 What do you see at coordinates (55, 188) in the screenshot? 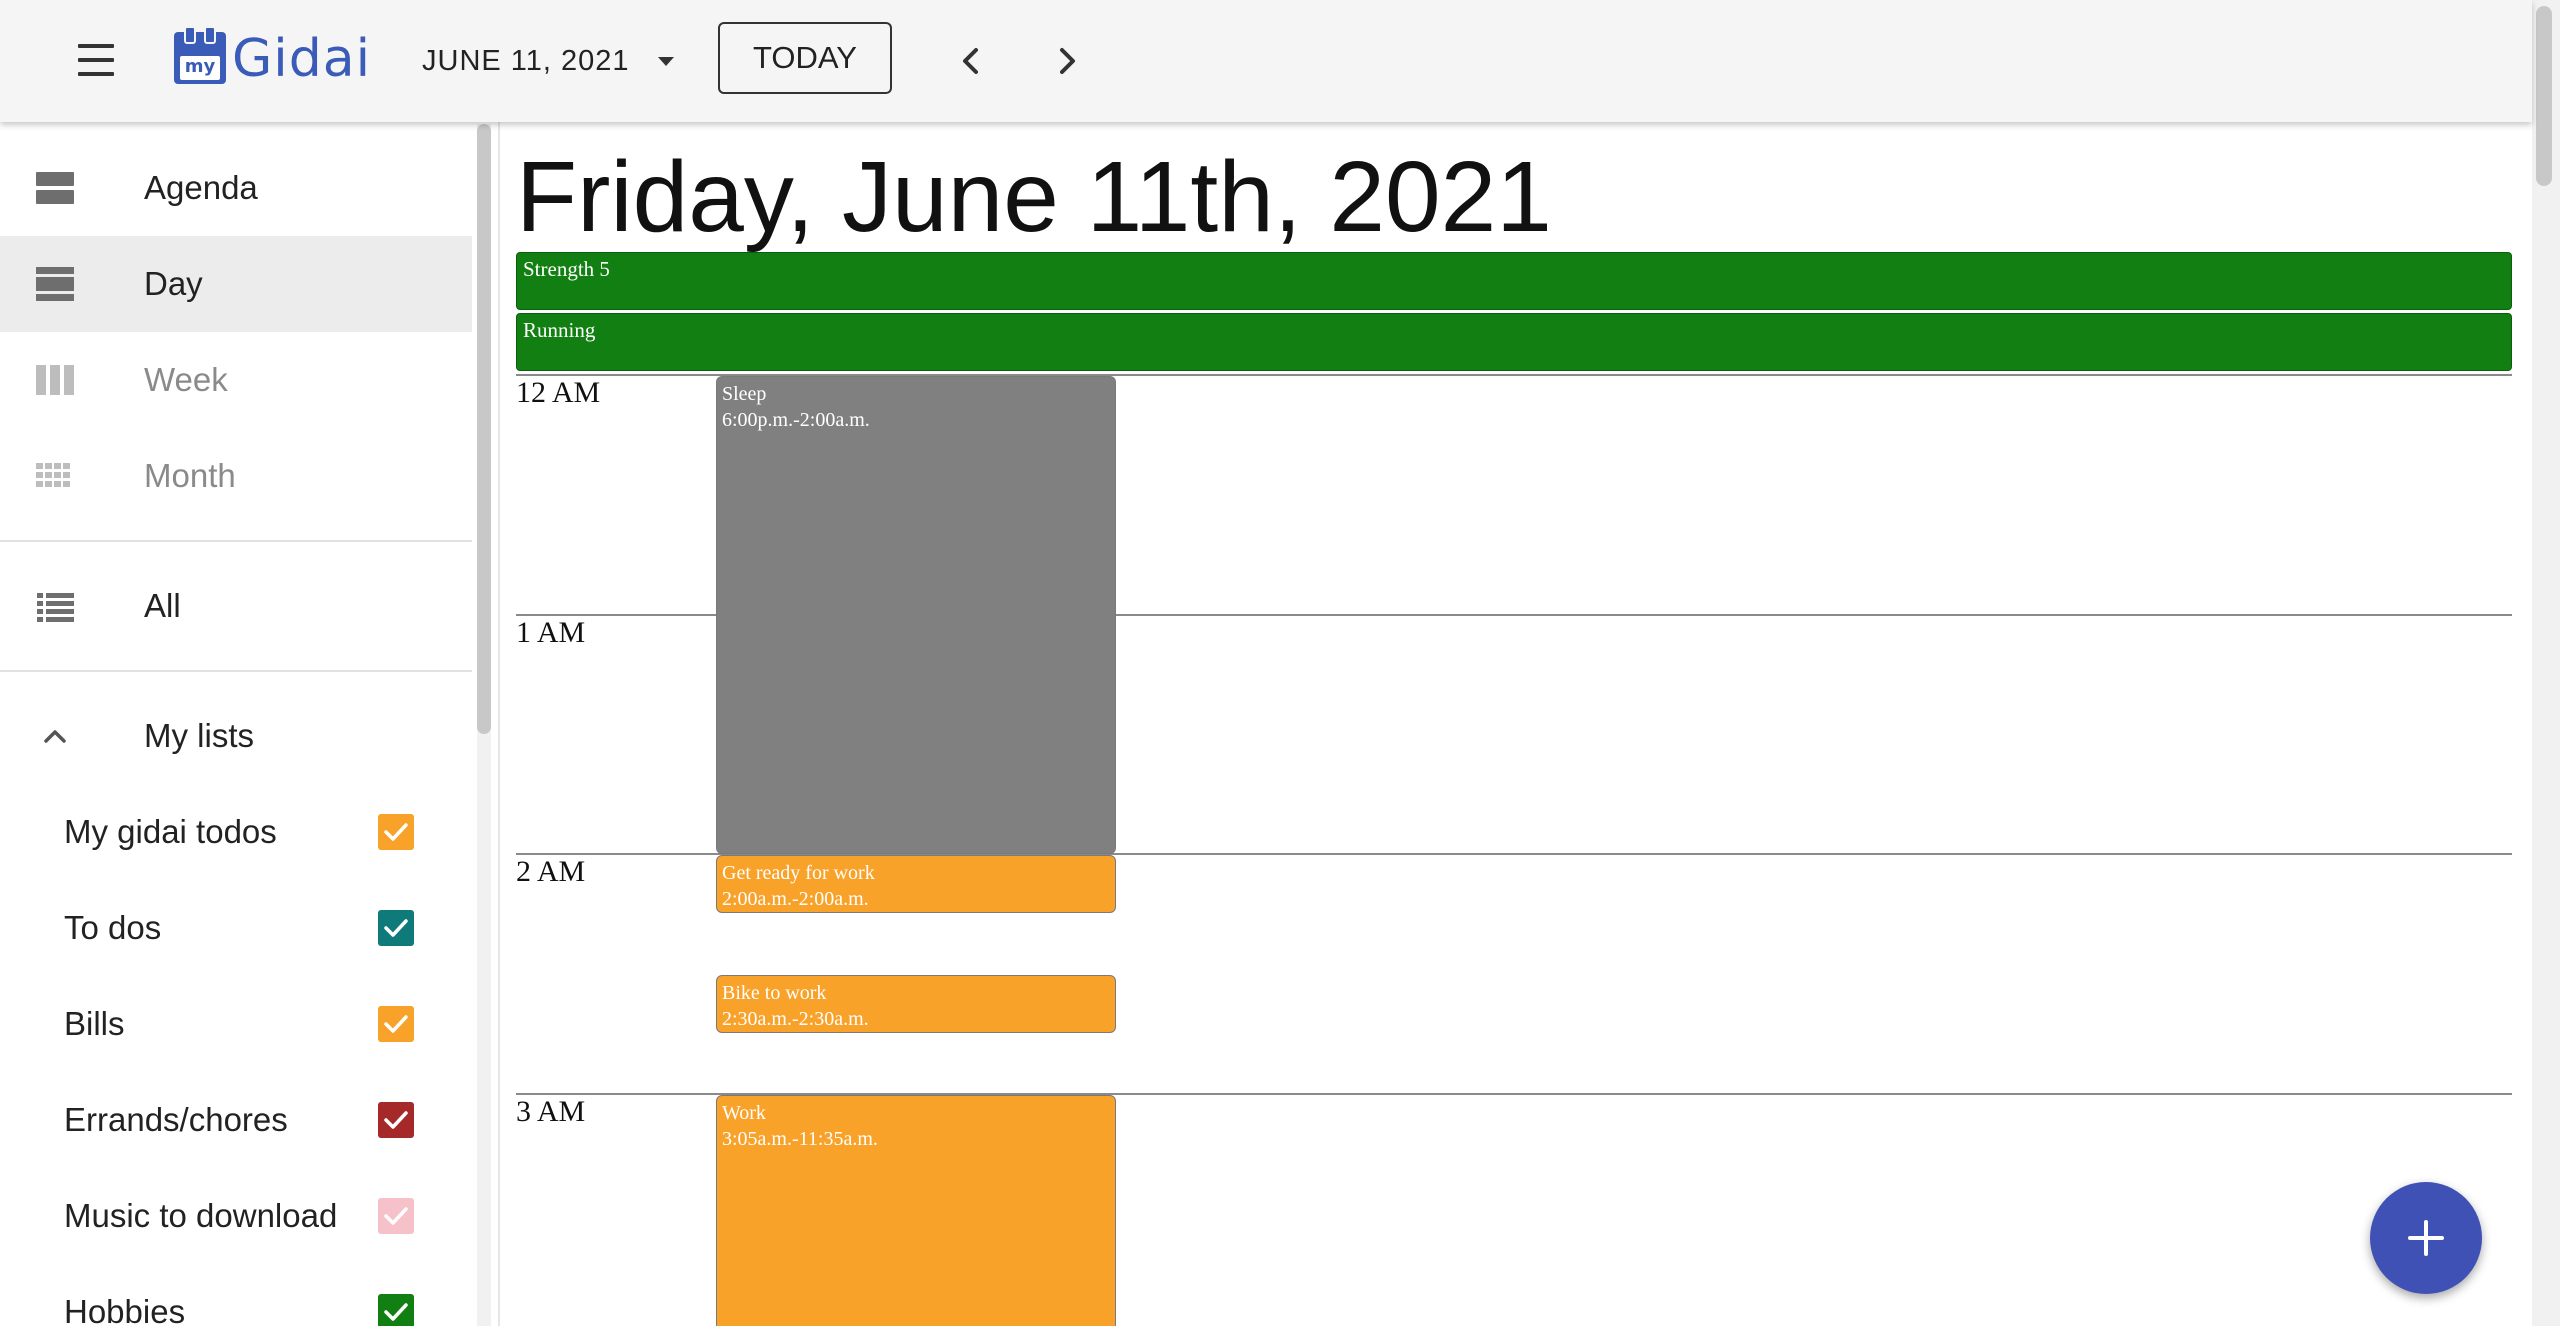
I see `agenda-view-icon` at bounding box center [55, 188].